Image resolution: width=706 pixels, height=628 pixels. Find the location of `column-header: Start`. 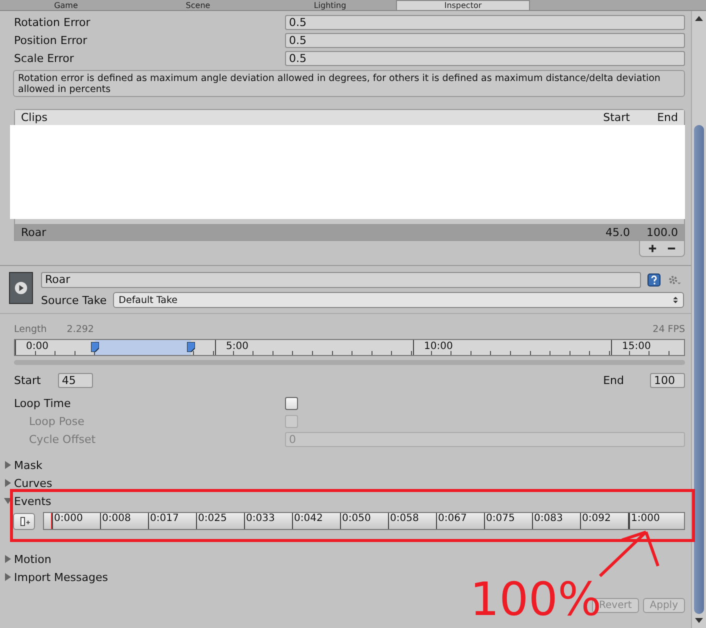

column-header: Start is located at coordinates (616, 117).